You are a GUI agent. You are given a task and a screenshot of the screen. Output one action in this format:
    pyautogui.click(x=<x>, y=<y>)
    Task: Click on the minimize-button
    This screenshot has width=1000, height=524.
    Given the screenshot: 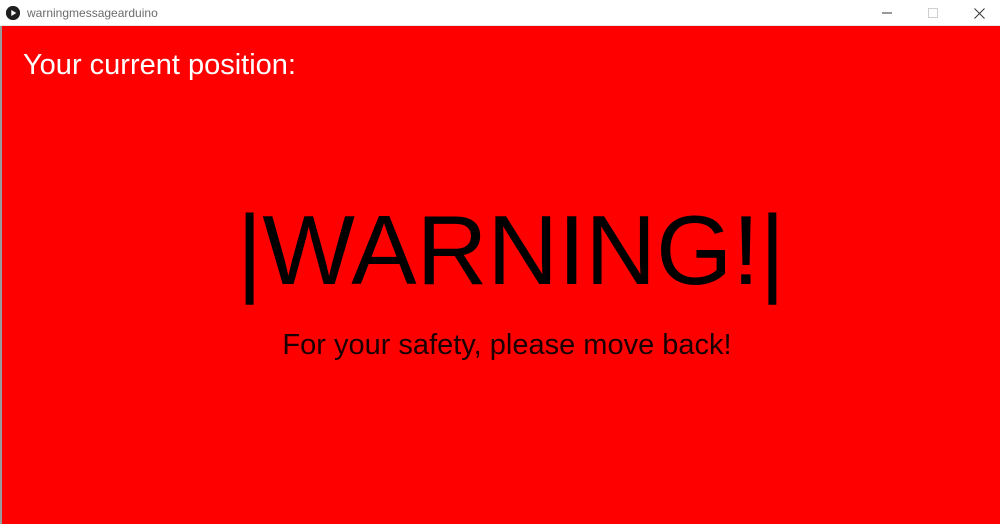 What is the action you would take?
    pyautogui.click(x=887, y=13)
    